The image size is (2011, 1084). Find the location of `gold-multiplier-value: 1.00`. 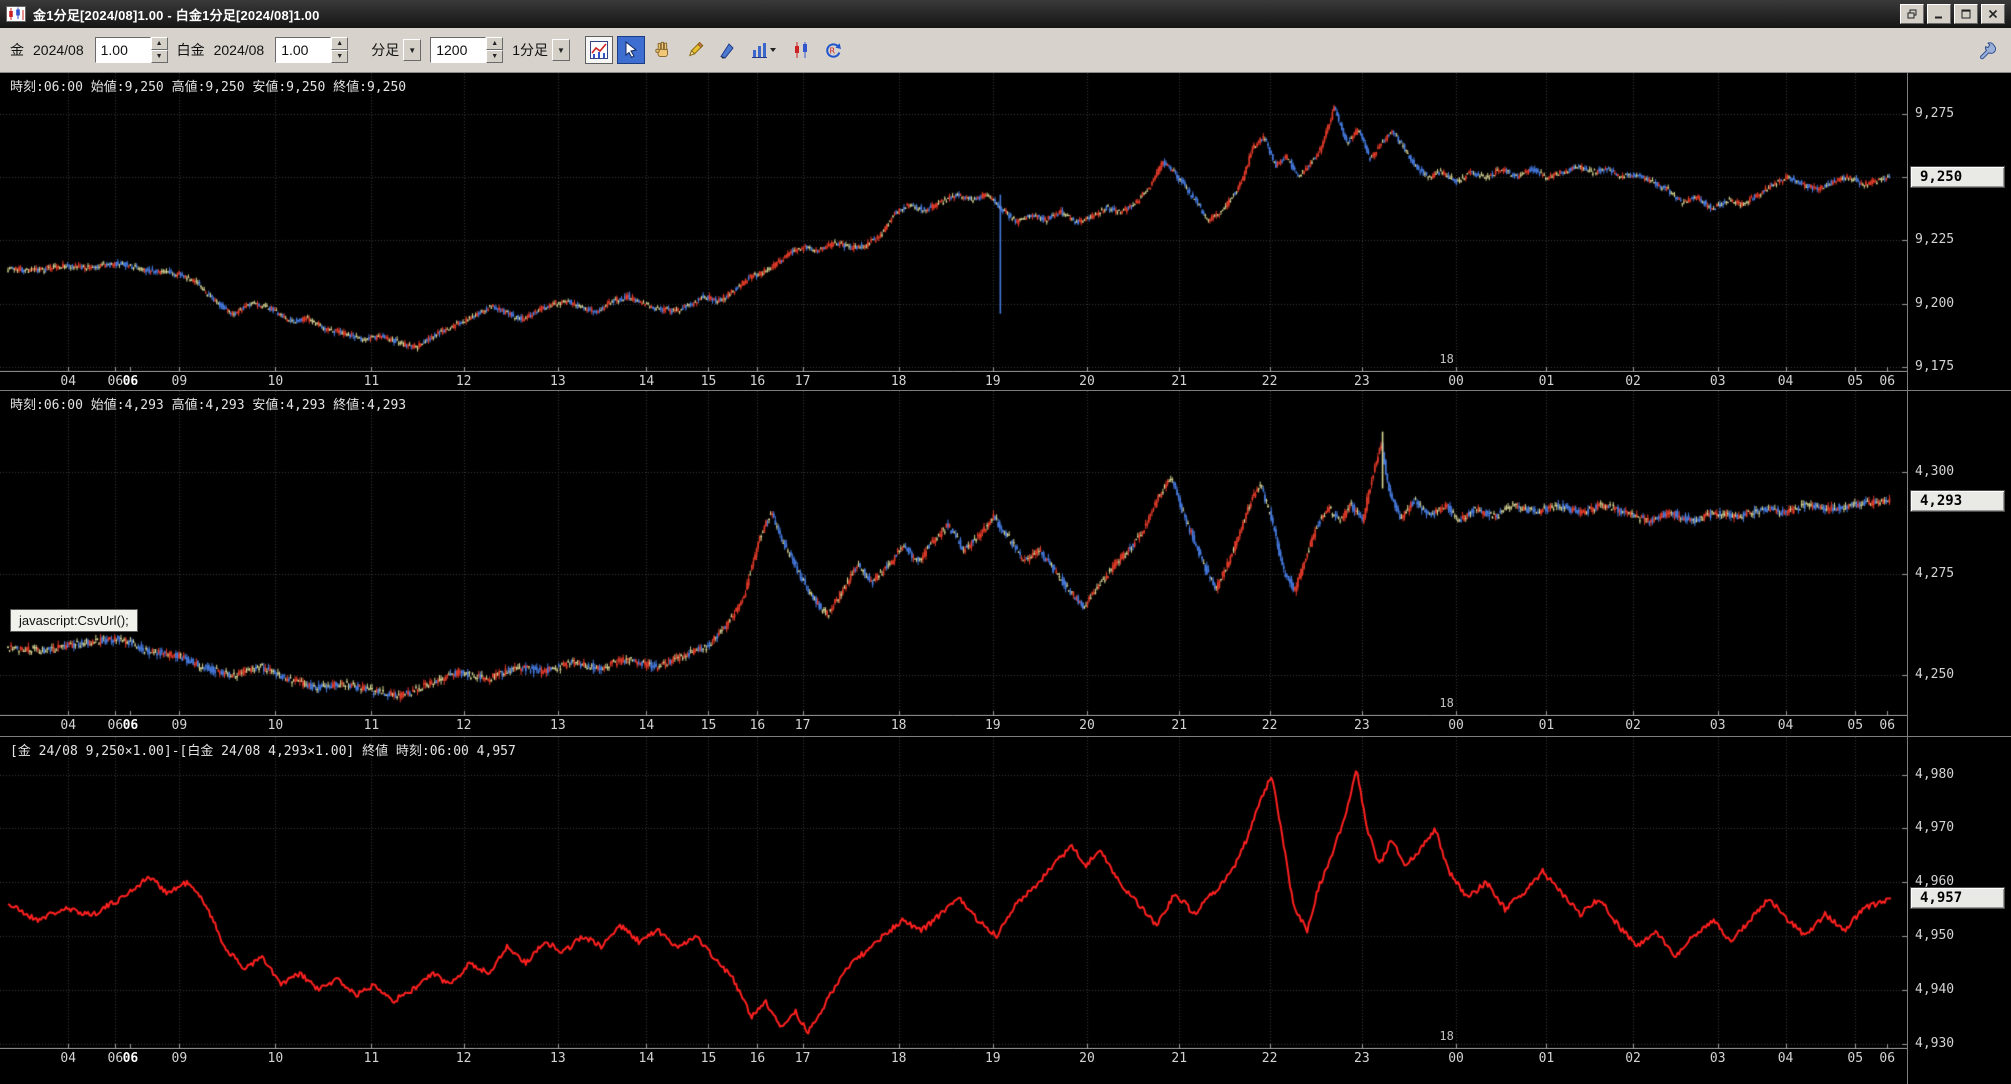

gold-multiplier-value: 1.00 is located at coordinates (122, 50).